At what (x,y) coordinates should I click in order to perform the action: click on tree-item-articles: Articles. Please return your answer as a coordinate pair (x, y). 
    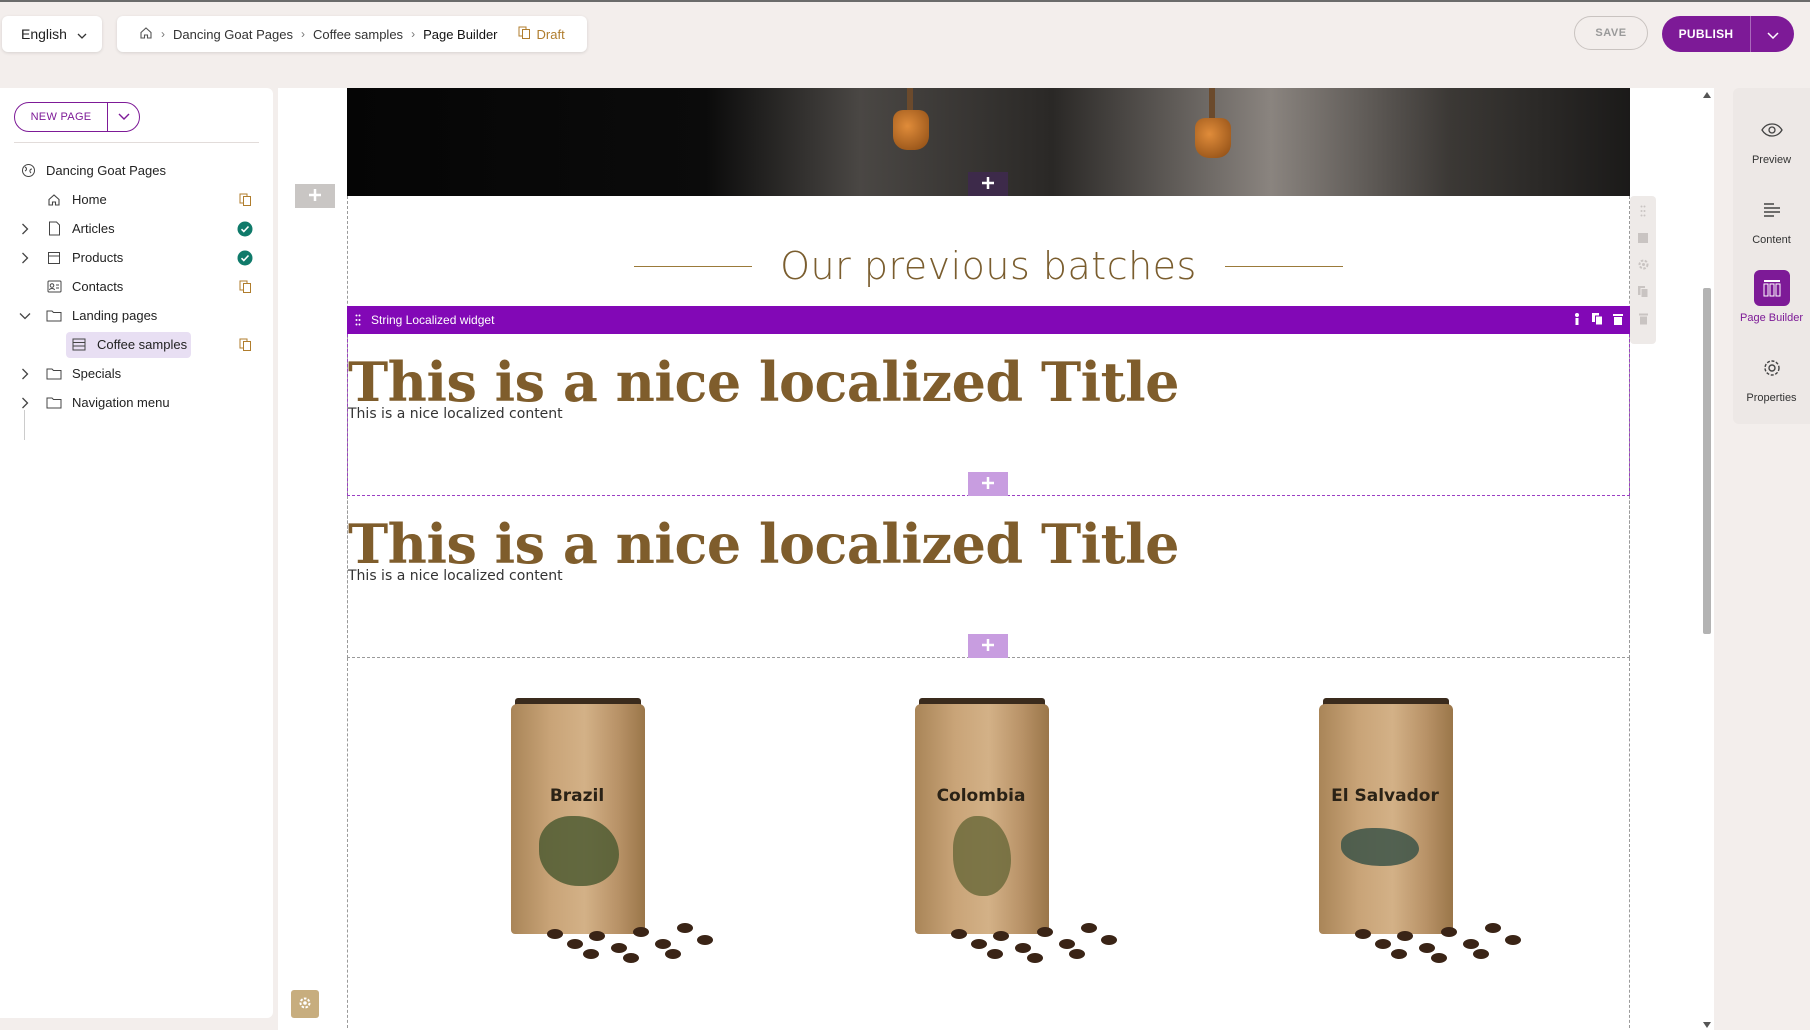
    Looking at the image, I should click on (136, 228).